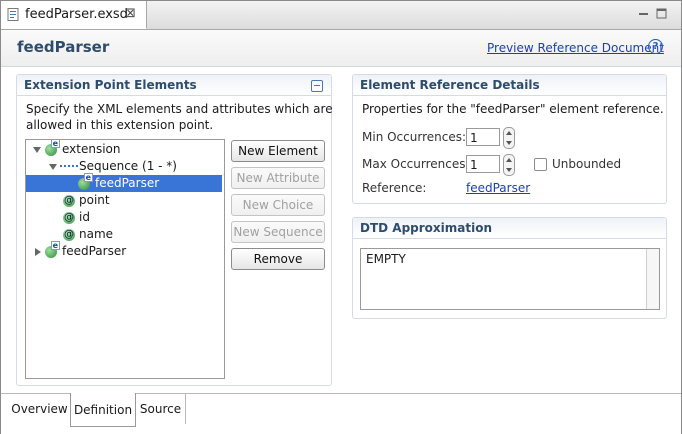 The width and height of the screenshot is (682, 434). What do you see at coordinates (103, 410) in the screenshot?
I see `tab-definition: Definition` at bounding box center [103, 410].